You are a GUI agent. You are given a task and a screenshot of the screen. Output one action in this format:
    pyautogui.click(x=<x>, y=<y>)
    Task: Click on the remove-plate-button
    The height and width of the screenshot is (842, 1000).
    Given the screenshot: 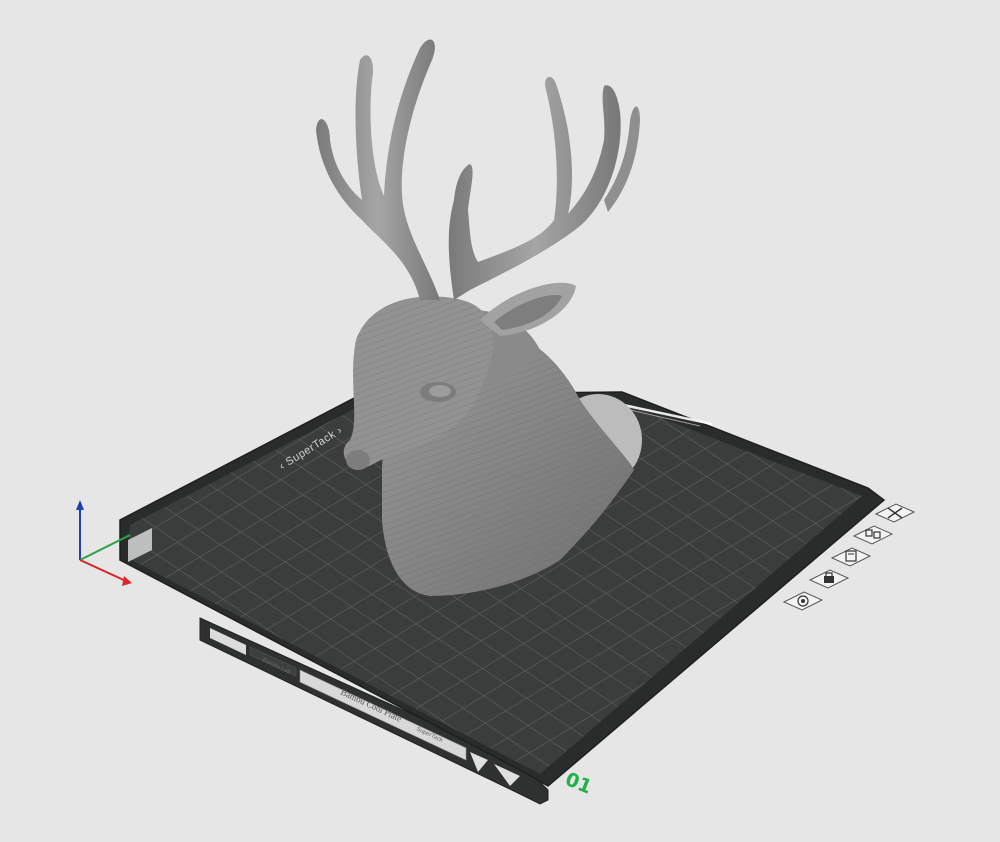 What is the action you would take?
    pyautogui.click(x=895, y=513)
    